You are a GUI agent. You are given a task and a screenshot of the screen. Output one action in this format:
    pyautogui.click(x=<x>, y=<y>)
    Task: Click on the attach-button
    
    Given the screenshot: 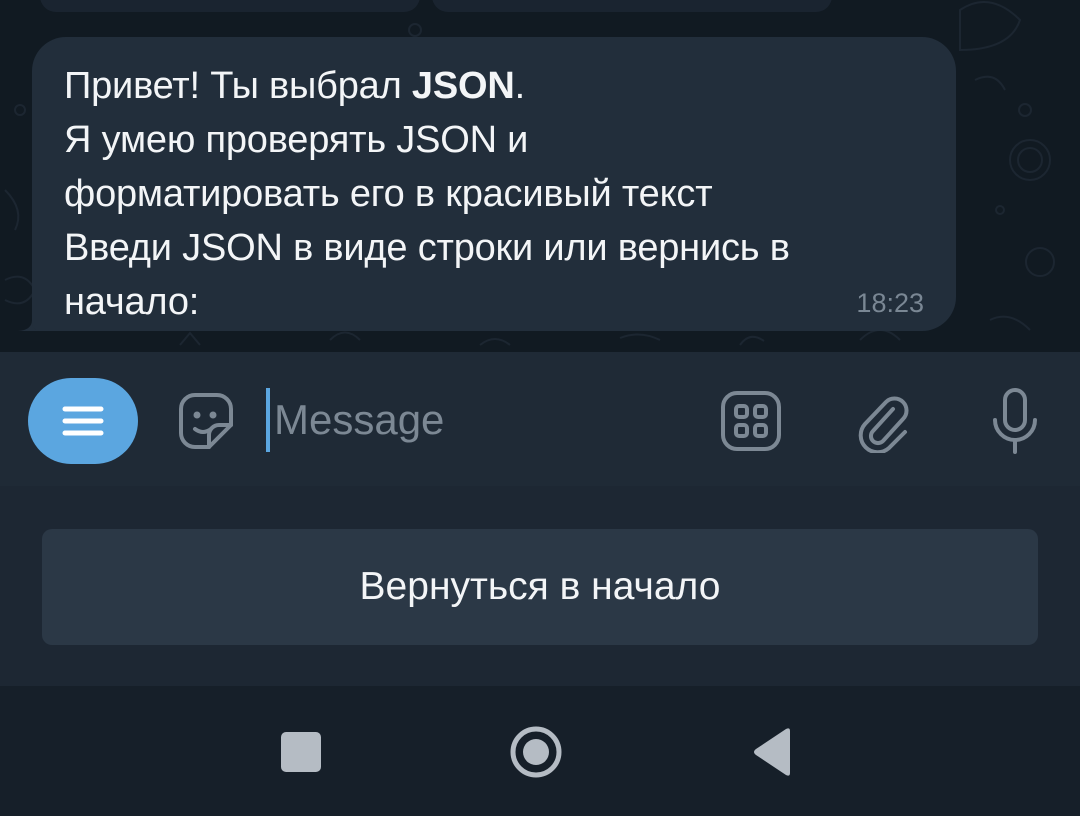 What is the action you would take?
    pyautogui.click(x=883, y=421)
    